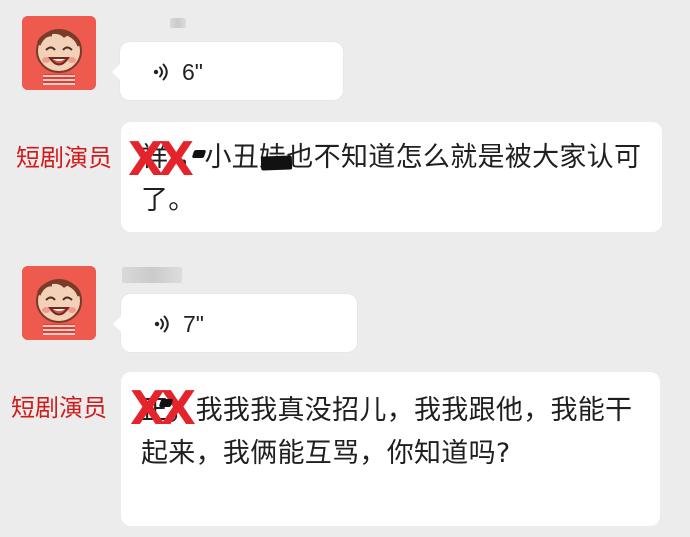 This screenshot has height=537, width=690. I want to click on voice-message-content: 7", so click(178, 324).